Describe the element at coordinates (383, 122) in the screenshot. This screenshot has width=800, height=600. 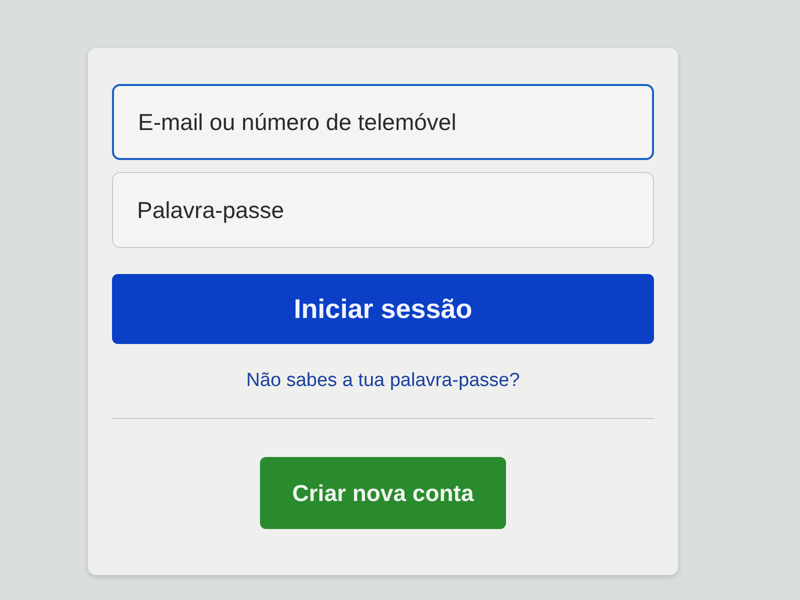
I see `email-field: E-mail ou número de telemóvel` at that location.